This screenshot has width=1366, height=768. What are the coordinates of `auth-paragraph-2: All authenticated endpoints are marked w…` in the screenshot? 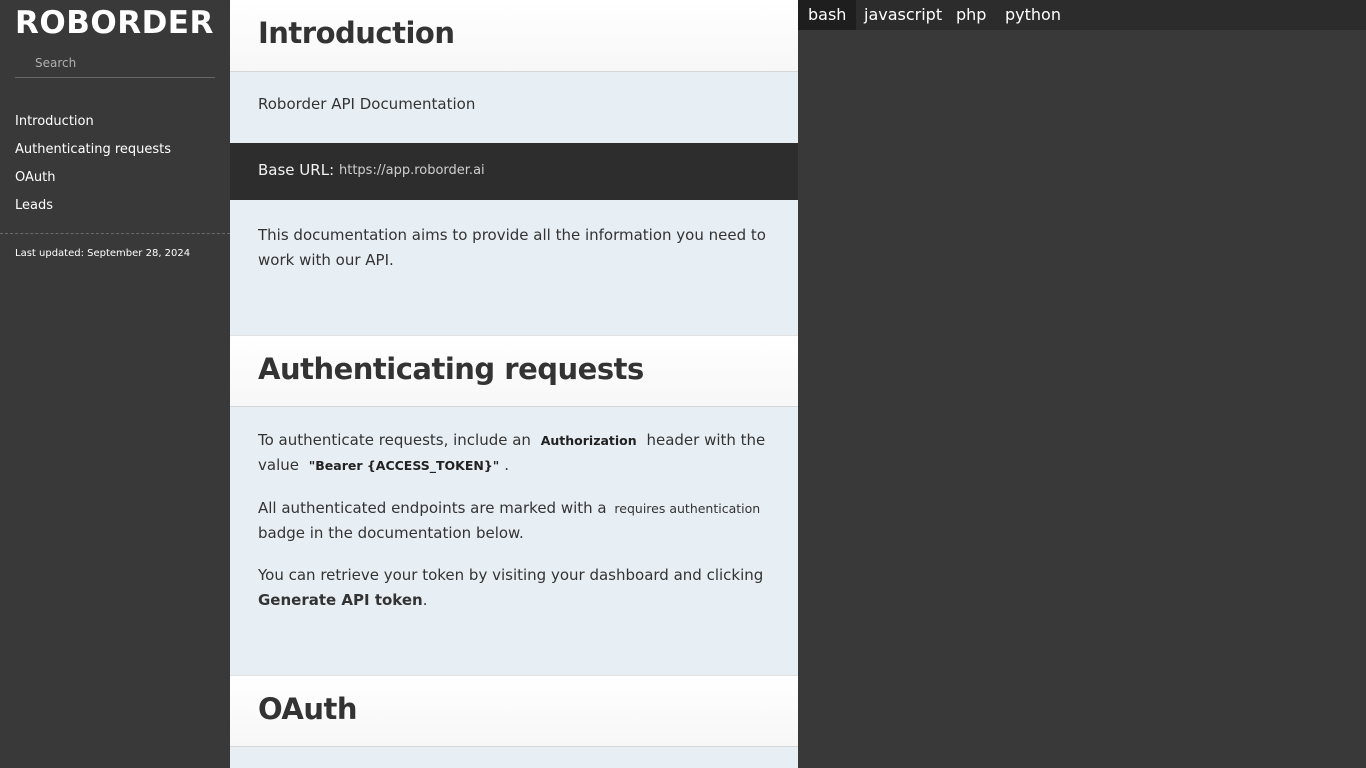 It's located at (514, 521).